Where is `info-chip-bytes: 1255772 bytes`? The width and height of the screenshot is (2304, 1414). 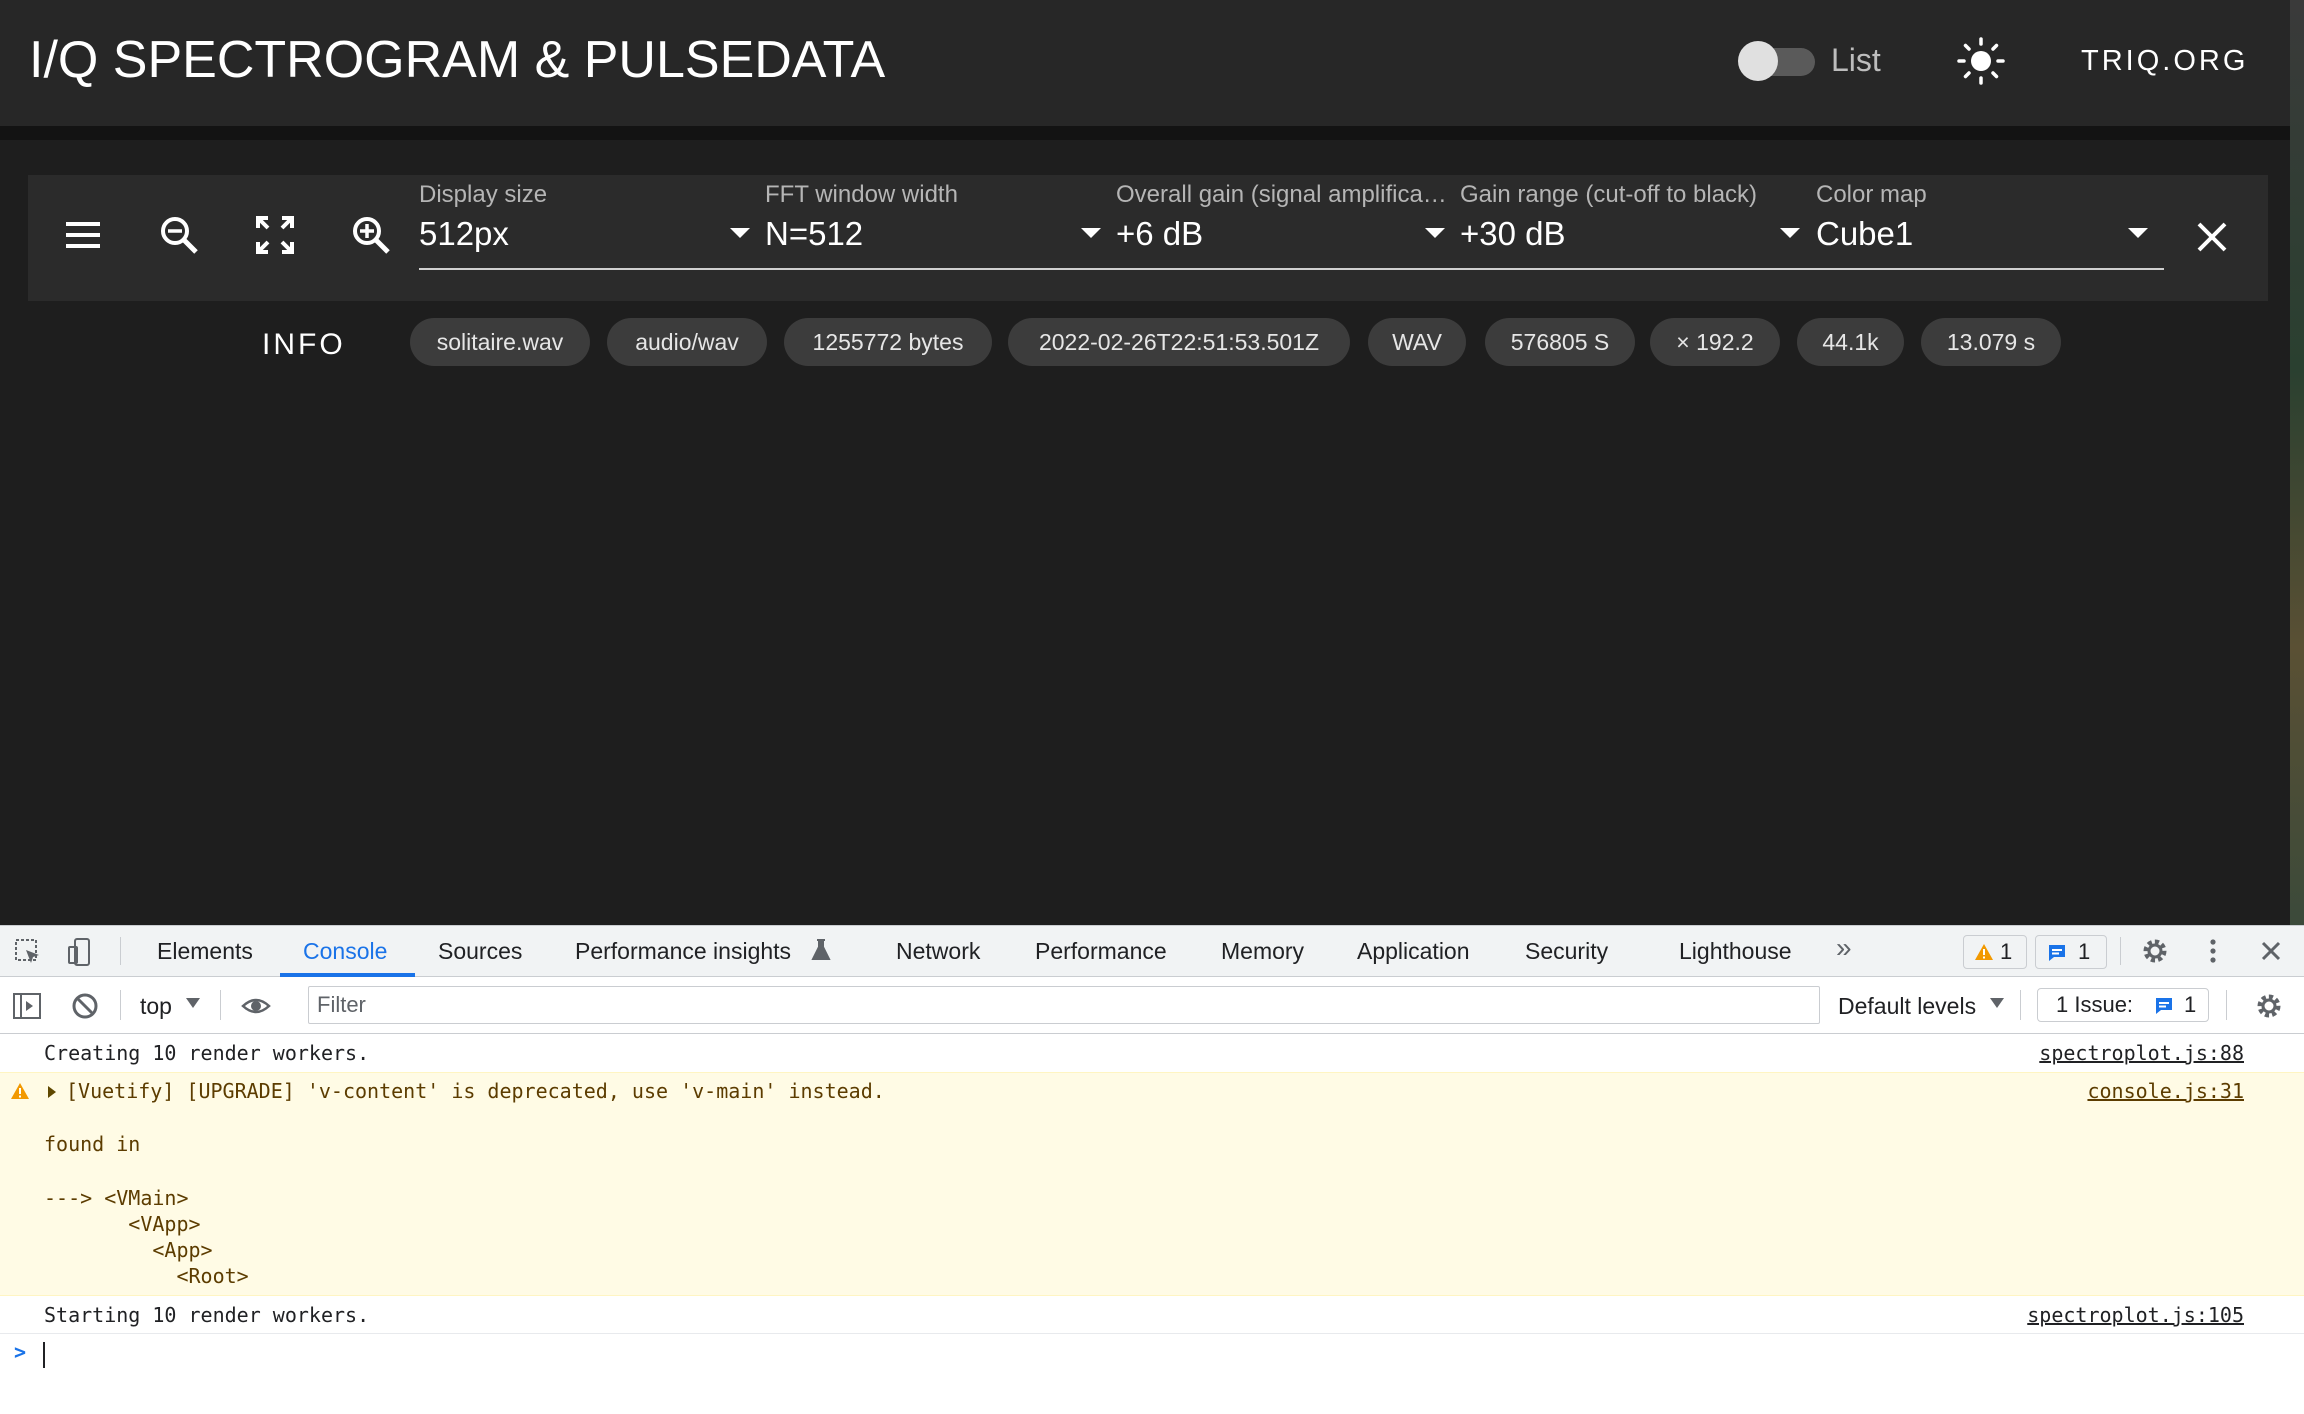
info-chip-bytes: 1255772 bytes is located at coordinates (888, 342).